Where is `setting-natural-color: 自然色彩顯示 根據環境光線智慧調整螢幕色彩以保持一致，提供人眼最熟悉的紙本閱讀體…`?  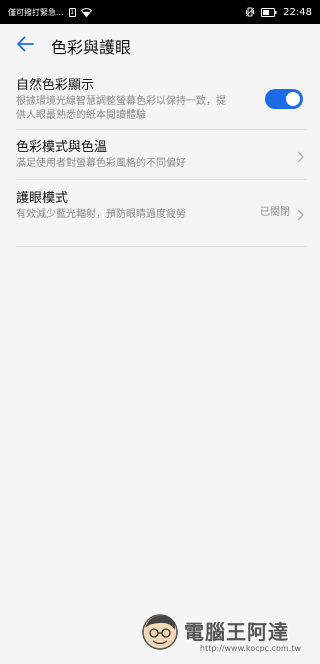 setting-natural-color: 自然色彩顯示 根據環境光線智慧調整螢幕色彩以保持一致，提供人眼最熟悉的紙本閱讀體… is located at coordinates (161, 99).